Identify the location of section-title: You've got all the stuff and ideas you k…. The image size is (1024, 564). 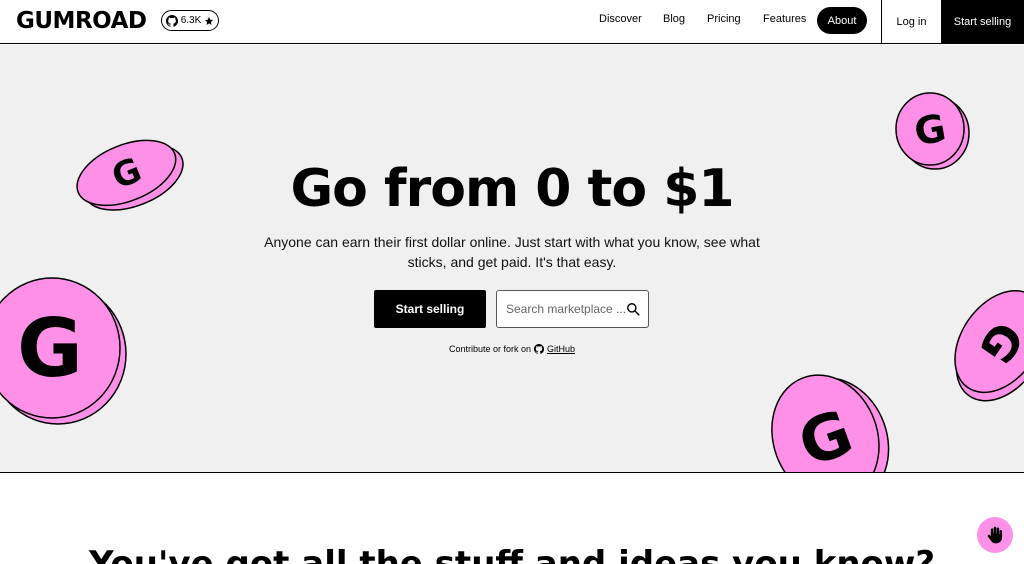
(512, 554).